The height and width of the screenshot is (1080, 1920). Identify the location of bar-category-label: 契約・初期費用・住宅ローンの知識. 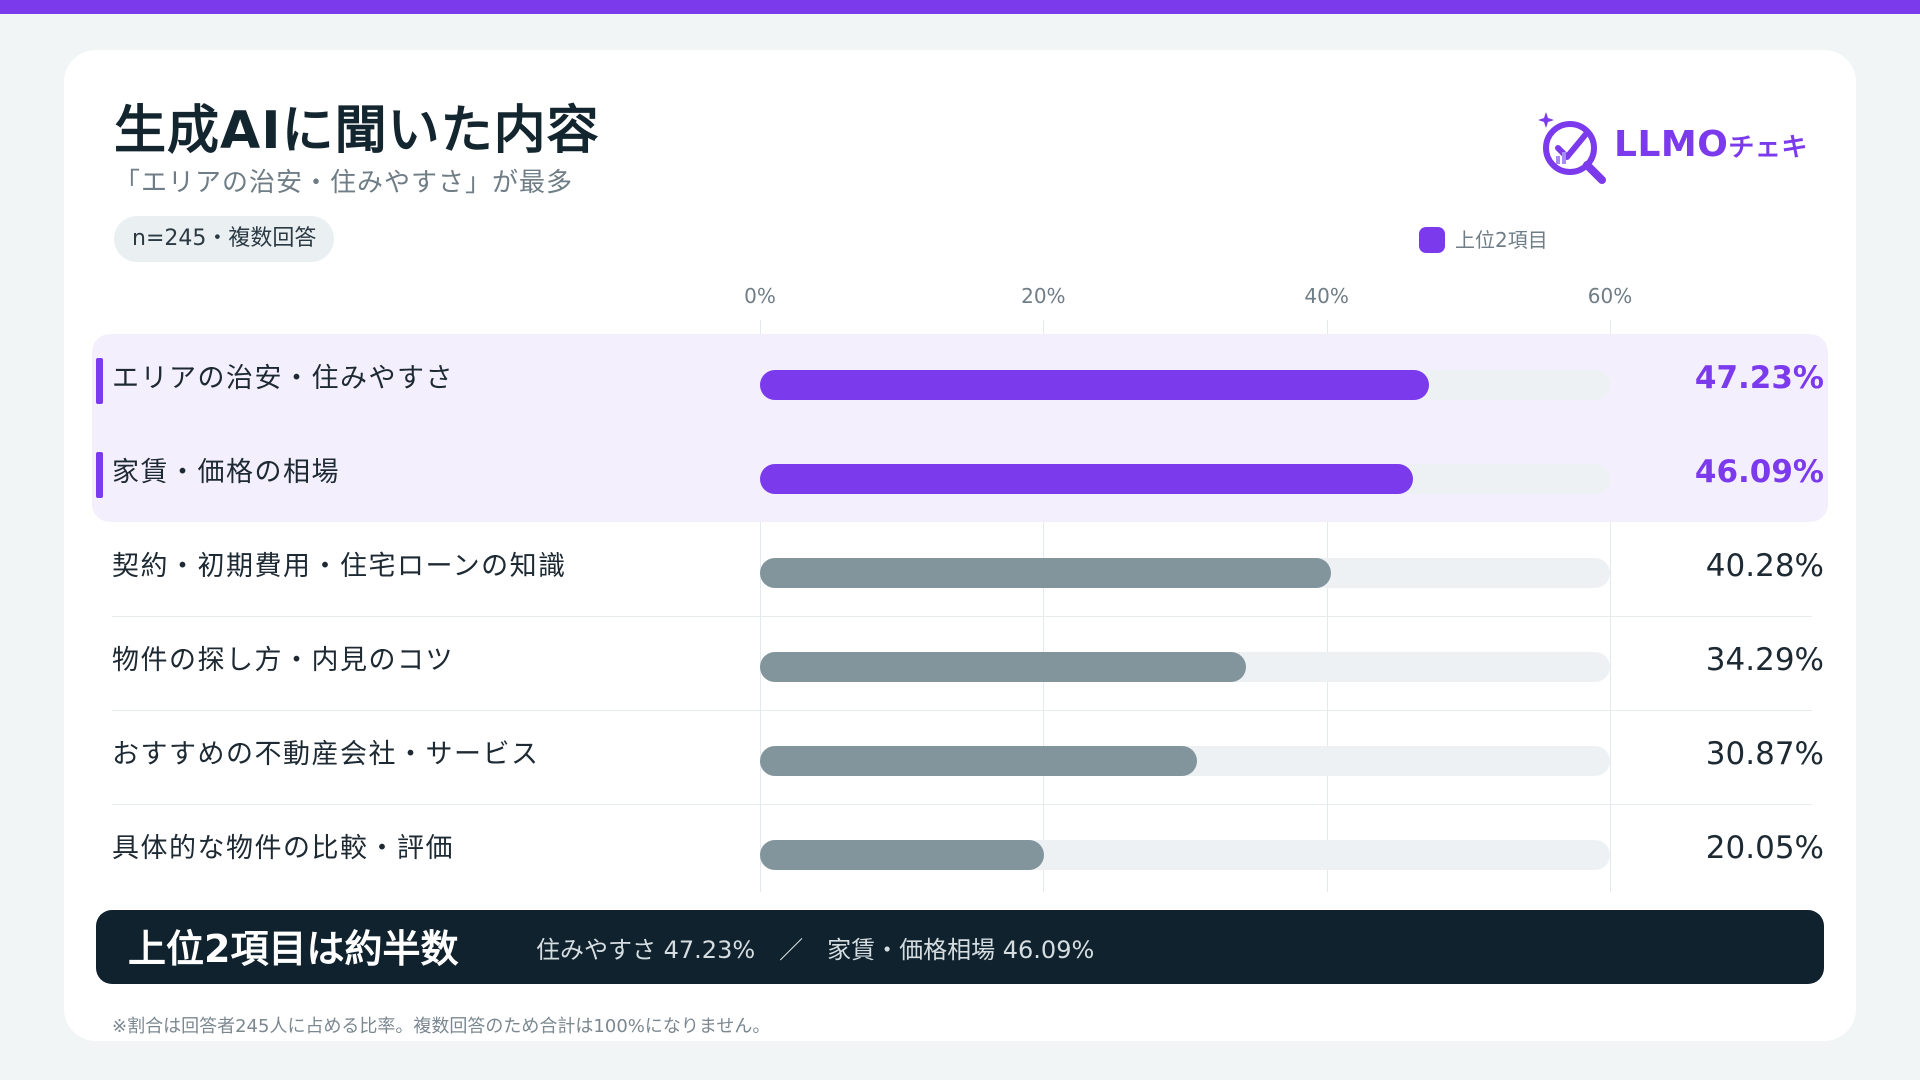
(339, 566).